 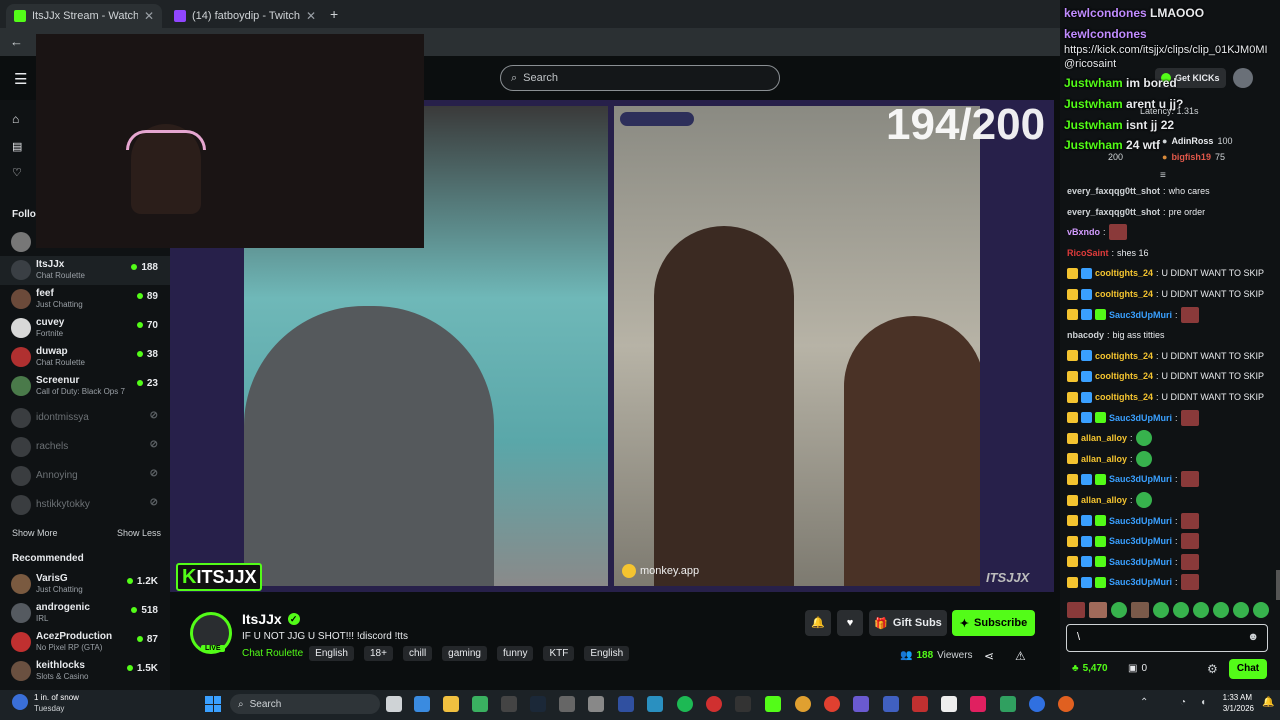 I want to click on windows-start-icon, so click(x=213, y=704).